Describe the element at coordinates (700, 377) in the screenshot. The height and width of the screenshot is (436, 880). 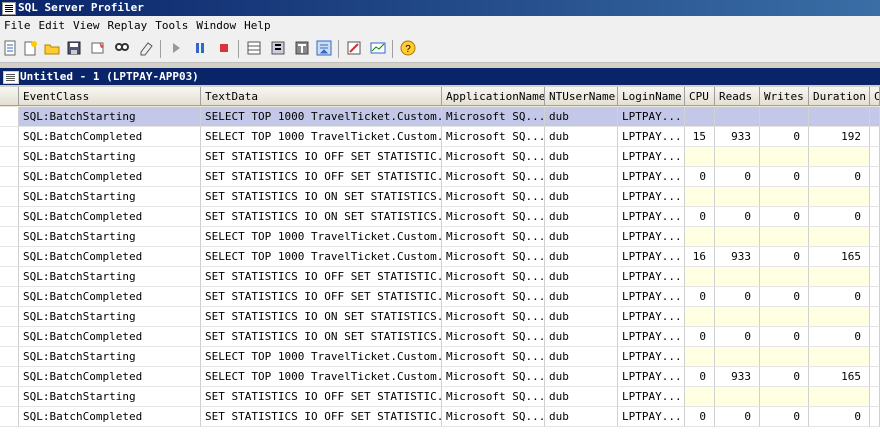
I see `cpu-cell: 0` at that location.